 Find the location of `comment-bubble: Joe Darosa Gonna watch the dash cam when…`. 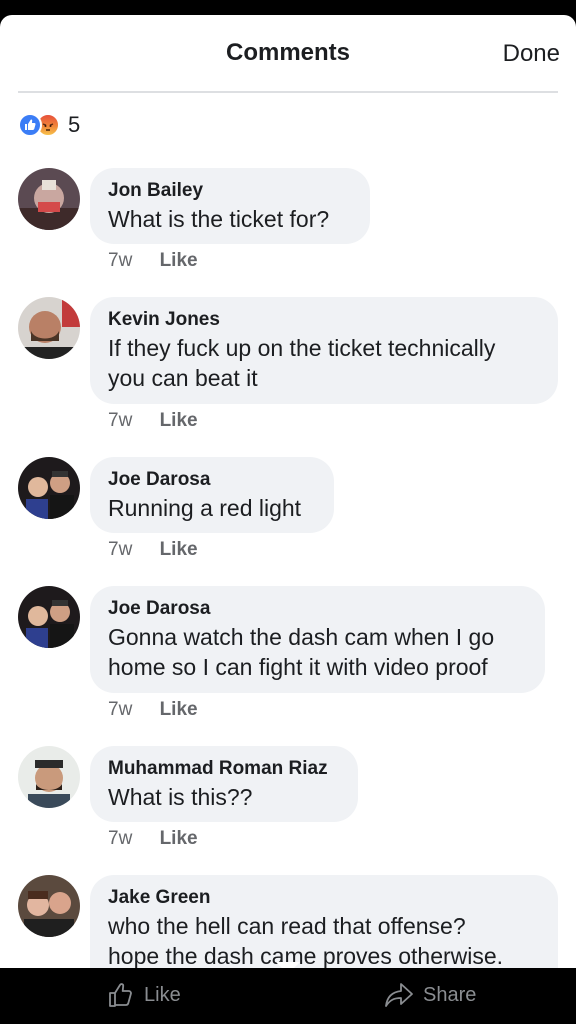

comment-bubble: Joe Darosa Gonna watch the dash cam when… is located at coordinates (317, 639).